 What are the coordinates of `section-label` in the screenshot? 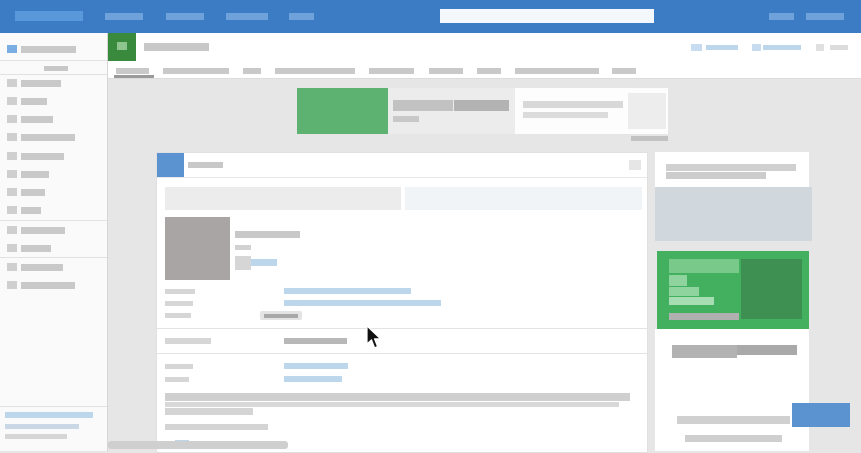 It's located at (188, 341).